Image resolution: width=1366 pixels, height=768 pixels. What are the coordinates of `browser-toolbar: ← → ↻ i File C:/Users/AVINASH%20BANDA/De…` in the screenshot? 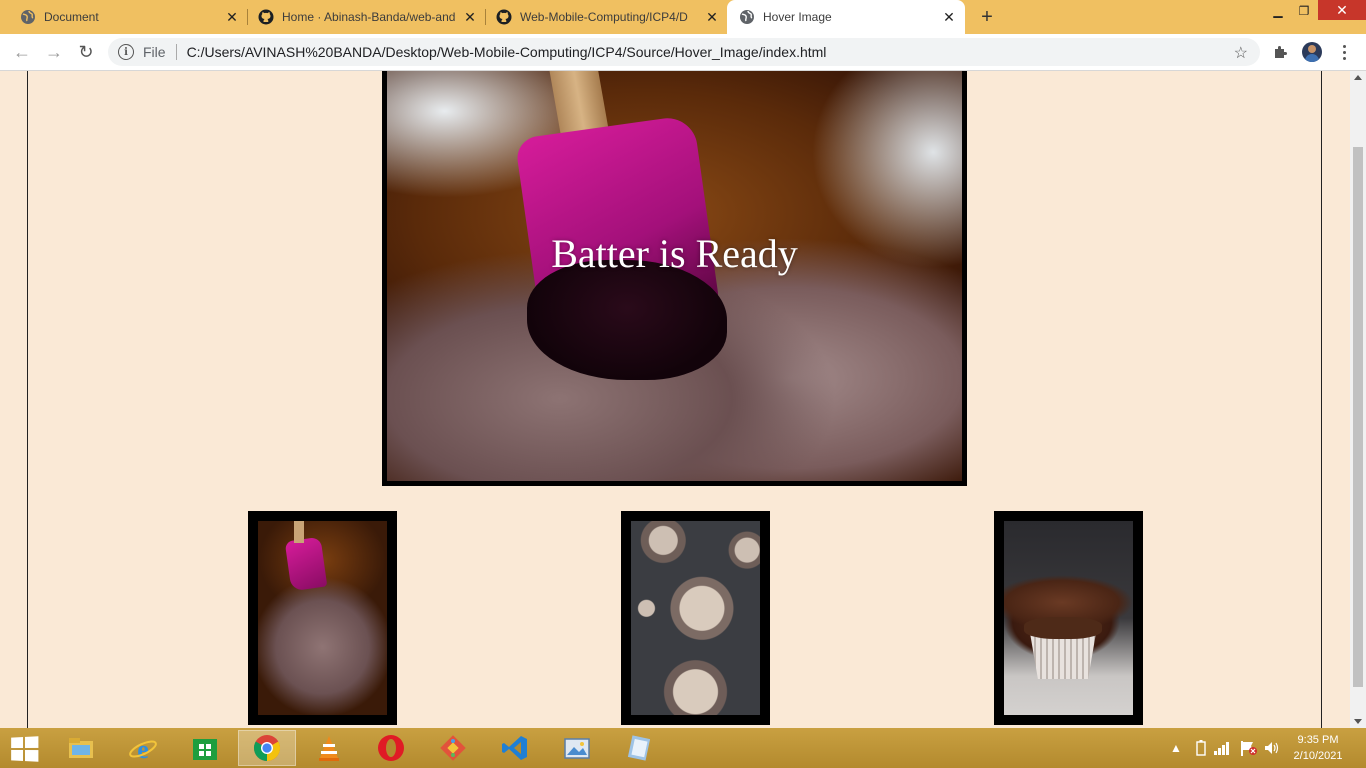 It's located at (683, 52).